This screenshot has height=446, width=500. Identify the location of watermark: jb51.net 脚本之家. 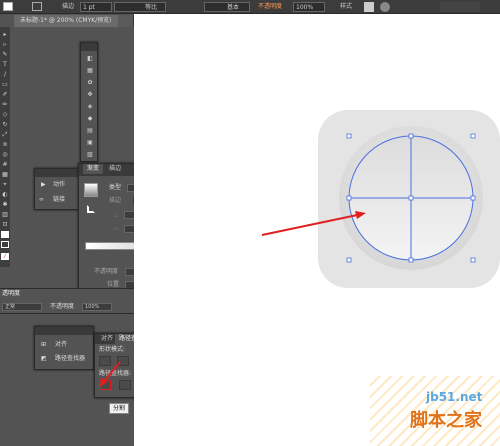
(435, 411).